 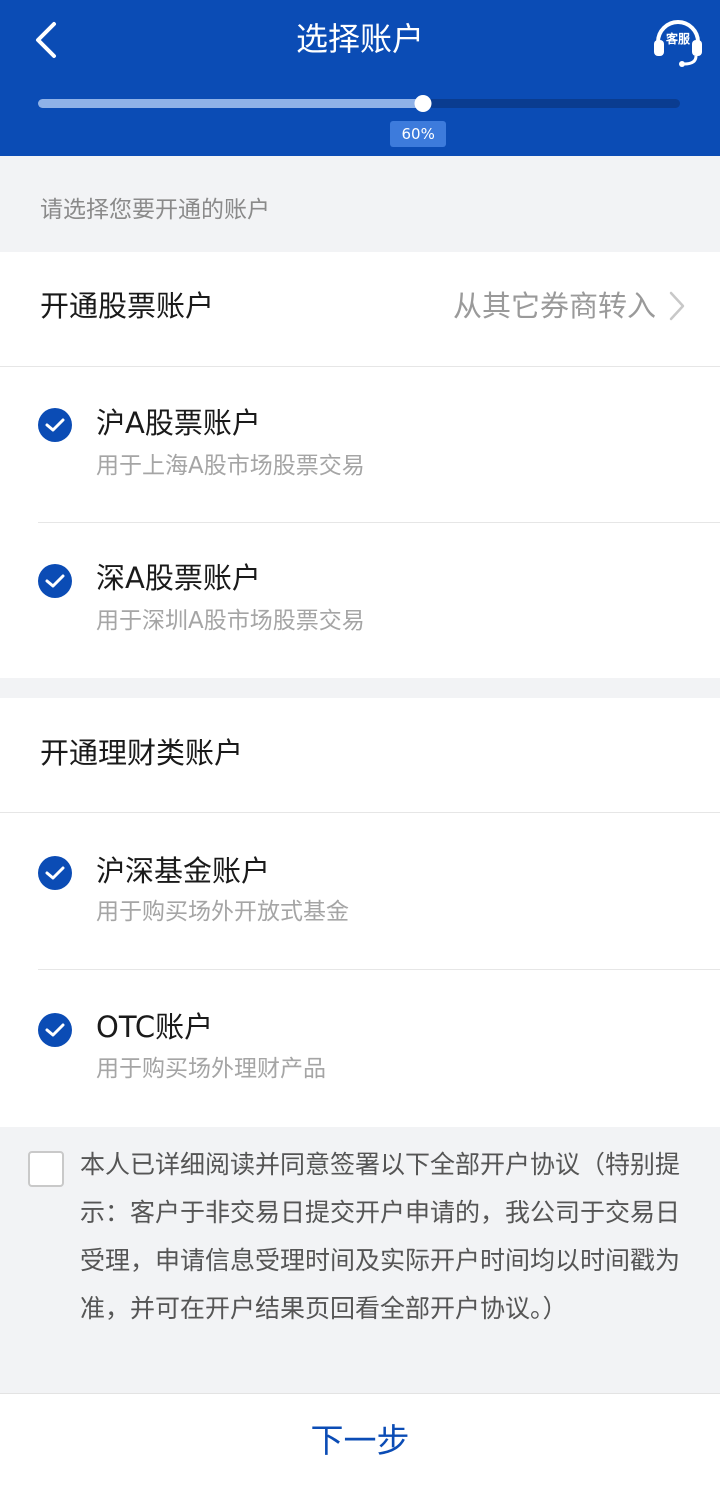 I want to click on account-name: 沪A股票账户, so click(x=178, y=423).